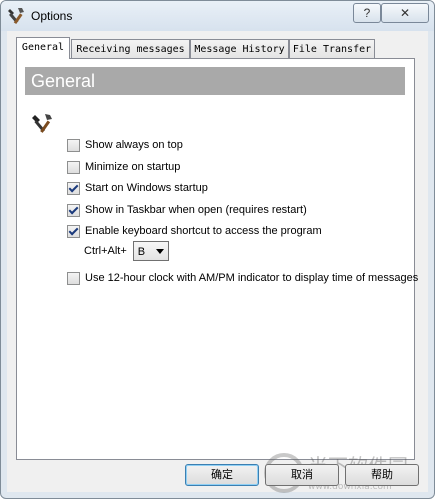  Describe the element at coordinates (217, 16) in the screenshot. I see `title-bar: Options ? ✕` at that location.